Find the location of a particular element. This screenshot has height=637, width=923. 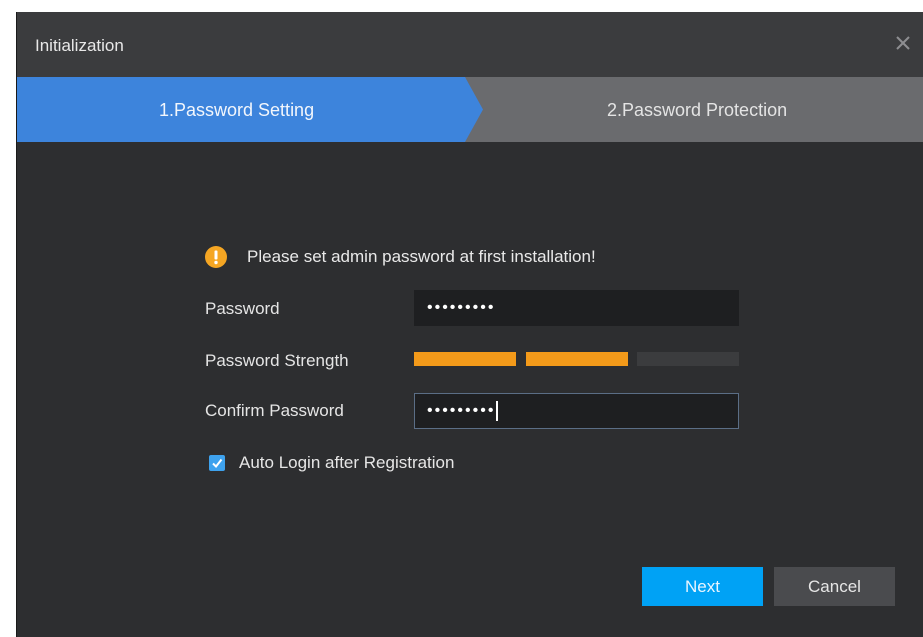

window-title: Initialization is located at coordinates (79, 45).